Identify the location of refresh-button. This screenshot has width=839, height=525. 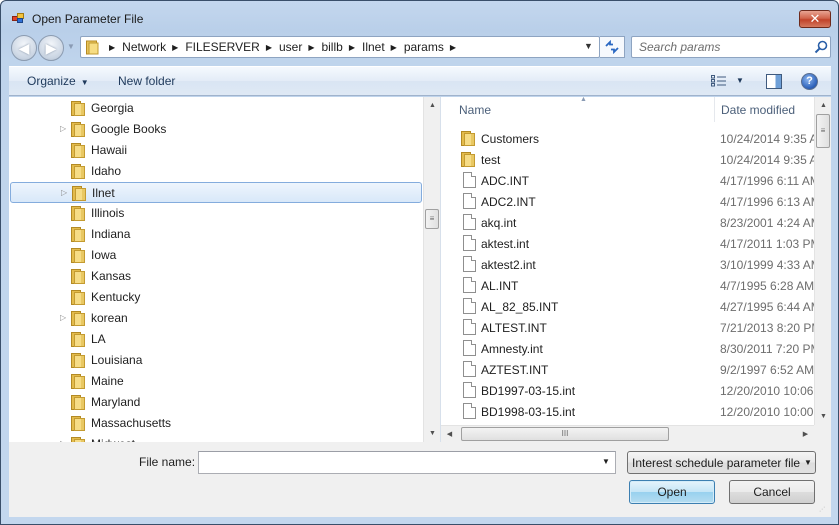
(612, 47).